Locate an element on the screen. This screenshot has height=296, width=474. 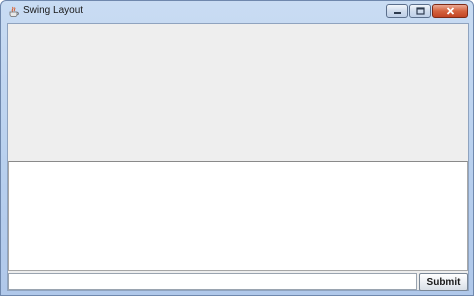
window-title: Swing Layout is located at coordinates (53, 10).